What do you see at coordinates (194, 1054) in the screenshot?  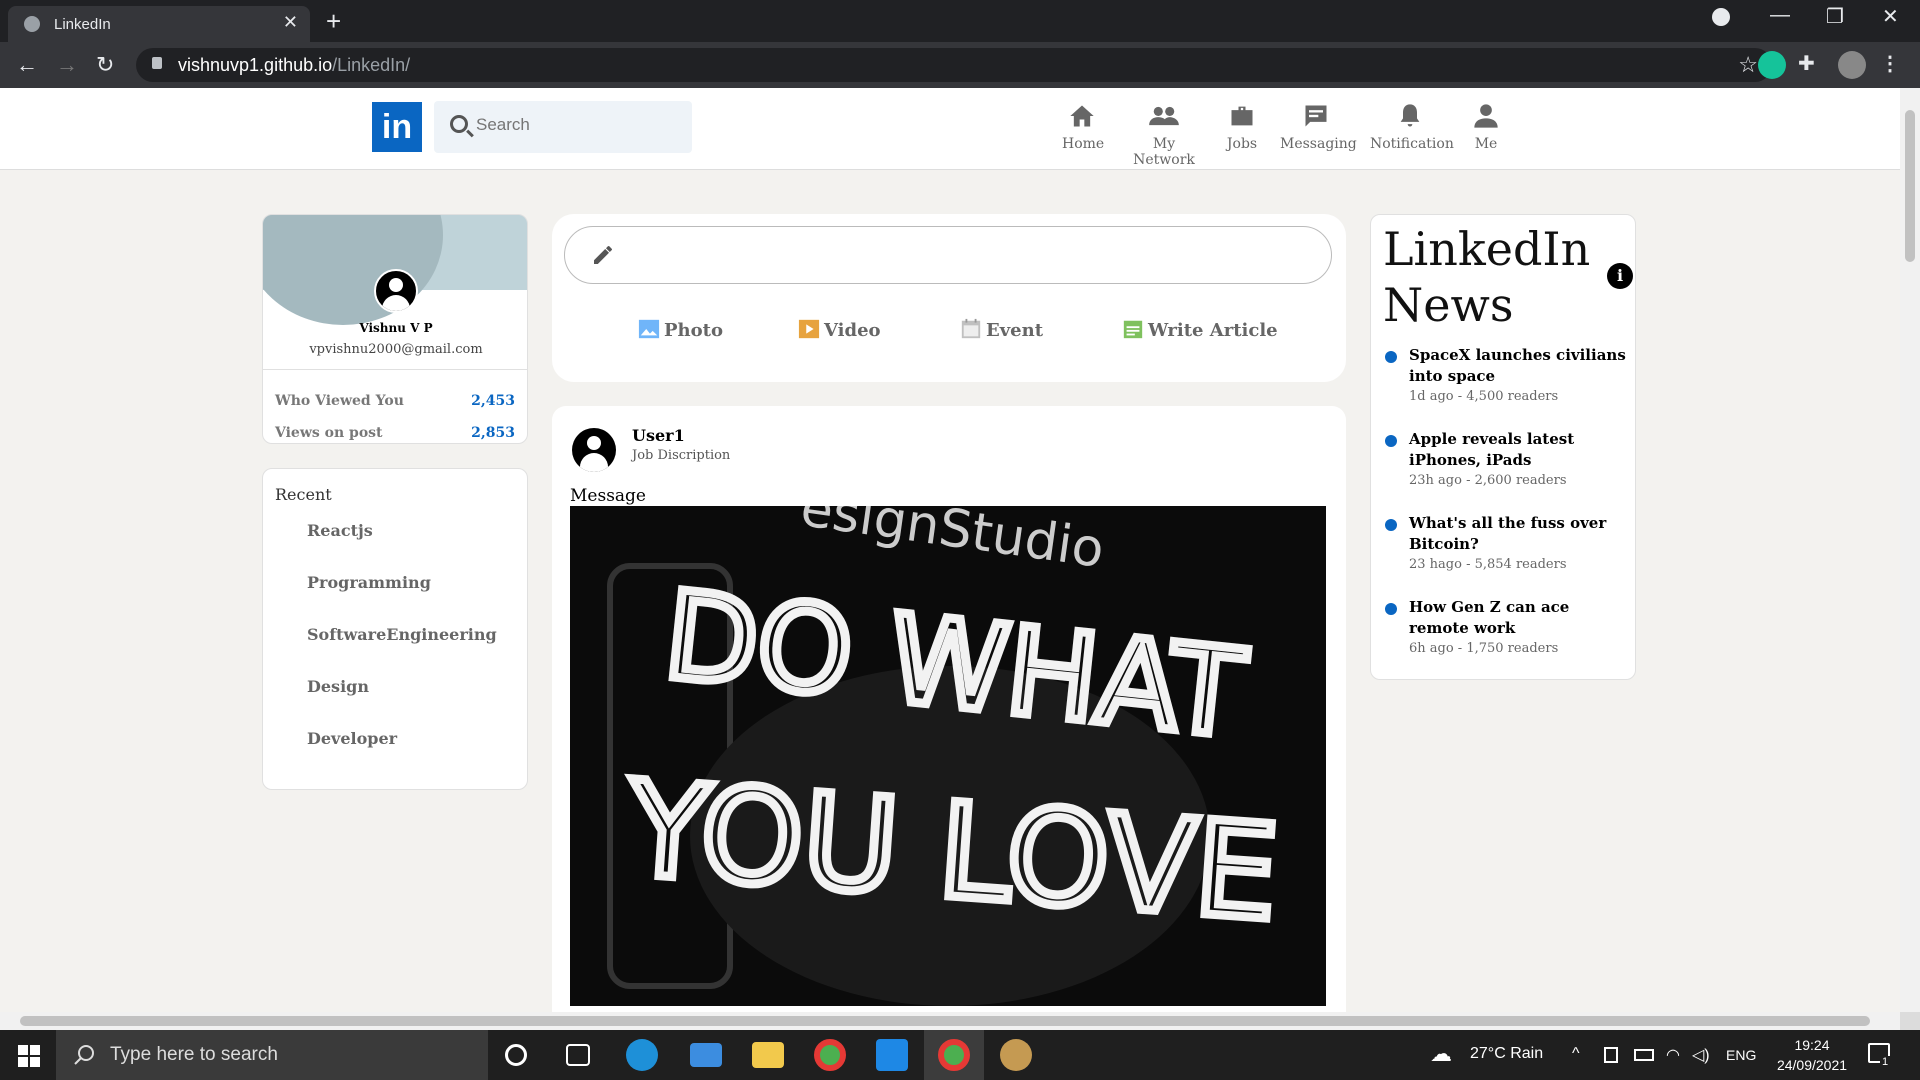 I see `taskbar-search-placeholder: Type here to search` at bounding box center [194, 1054].